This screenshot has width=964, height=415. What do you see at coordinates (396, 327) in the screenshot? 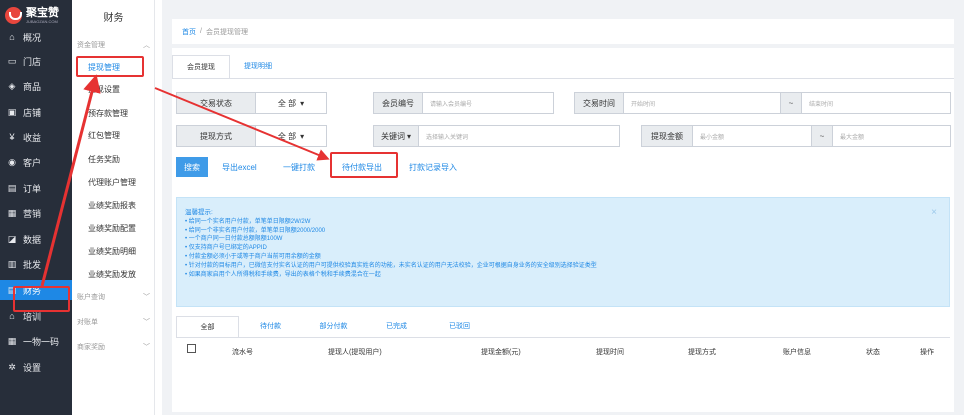
I see `status-tab-3: 已完成` at bounding box center [396, 327].